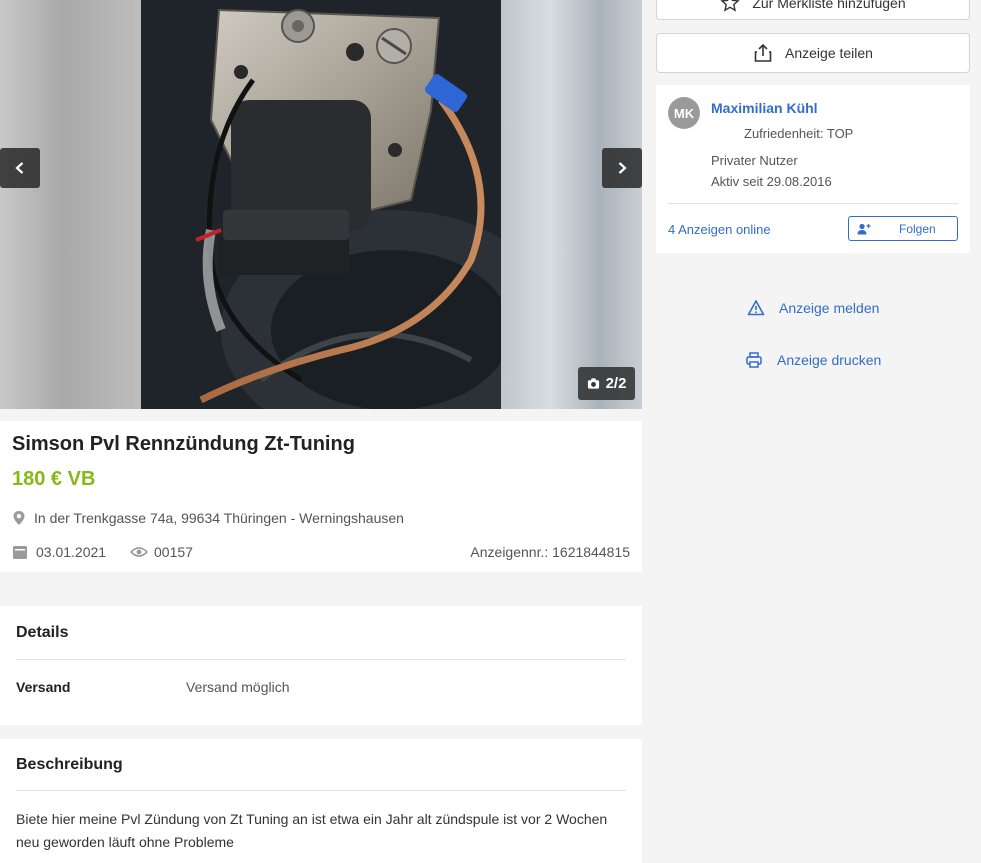 The width and height of the screenshot is (981, 863). What do you see at coordinates (829, 53) in the screenshot?
I see `share-label: Anzeige teilen` at bounding box center [829, 53].